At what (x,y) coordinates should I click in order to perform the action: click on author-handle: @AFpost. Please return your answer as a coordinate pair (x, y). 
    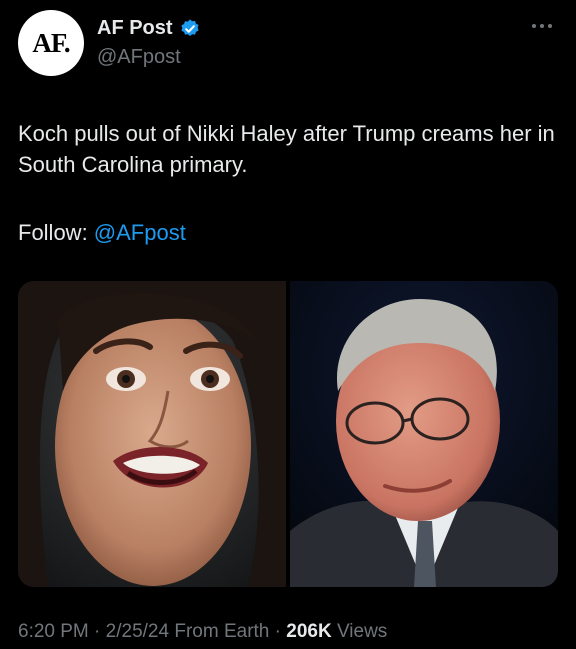
    Looking at the image, I should click on (139, 57).